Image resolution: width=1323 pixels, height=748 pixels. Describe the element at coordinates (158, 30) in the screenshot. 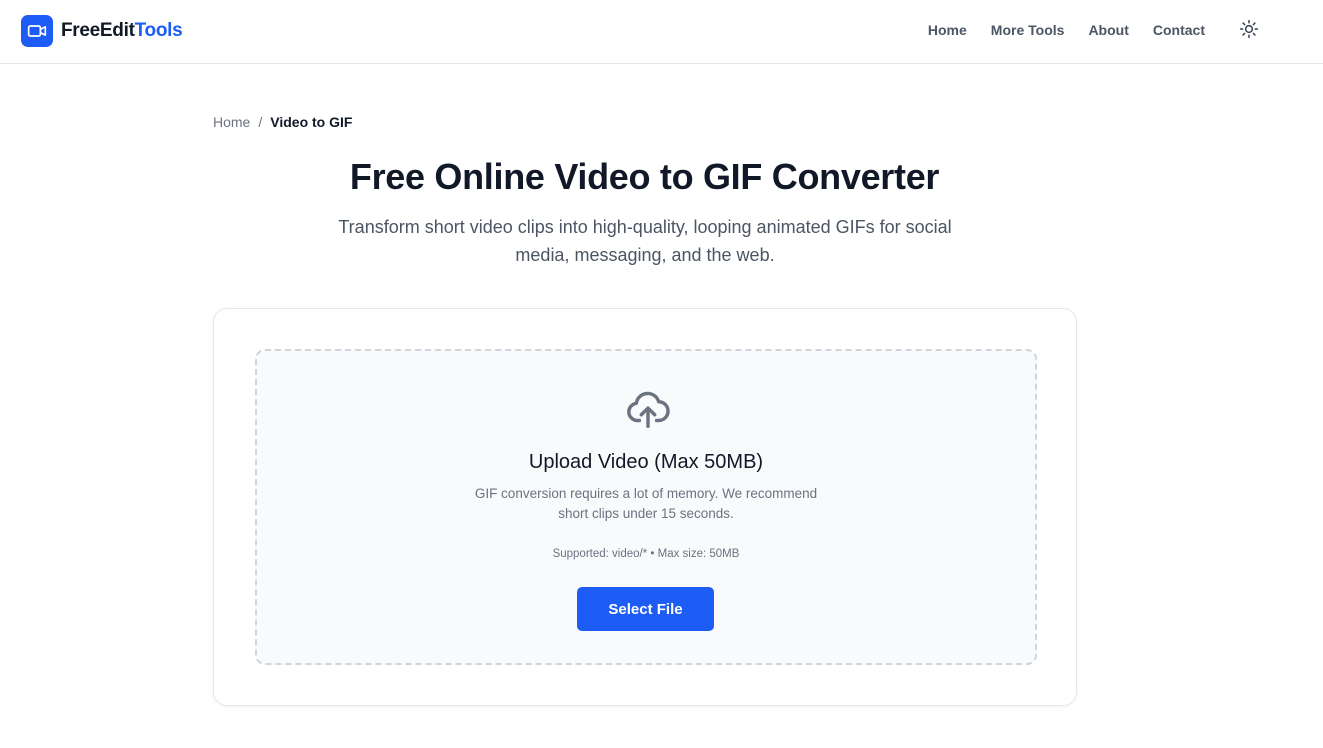

I see `brand-name-part2: Tools` at that location.